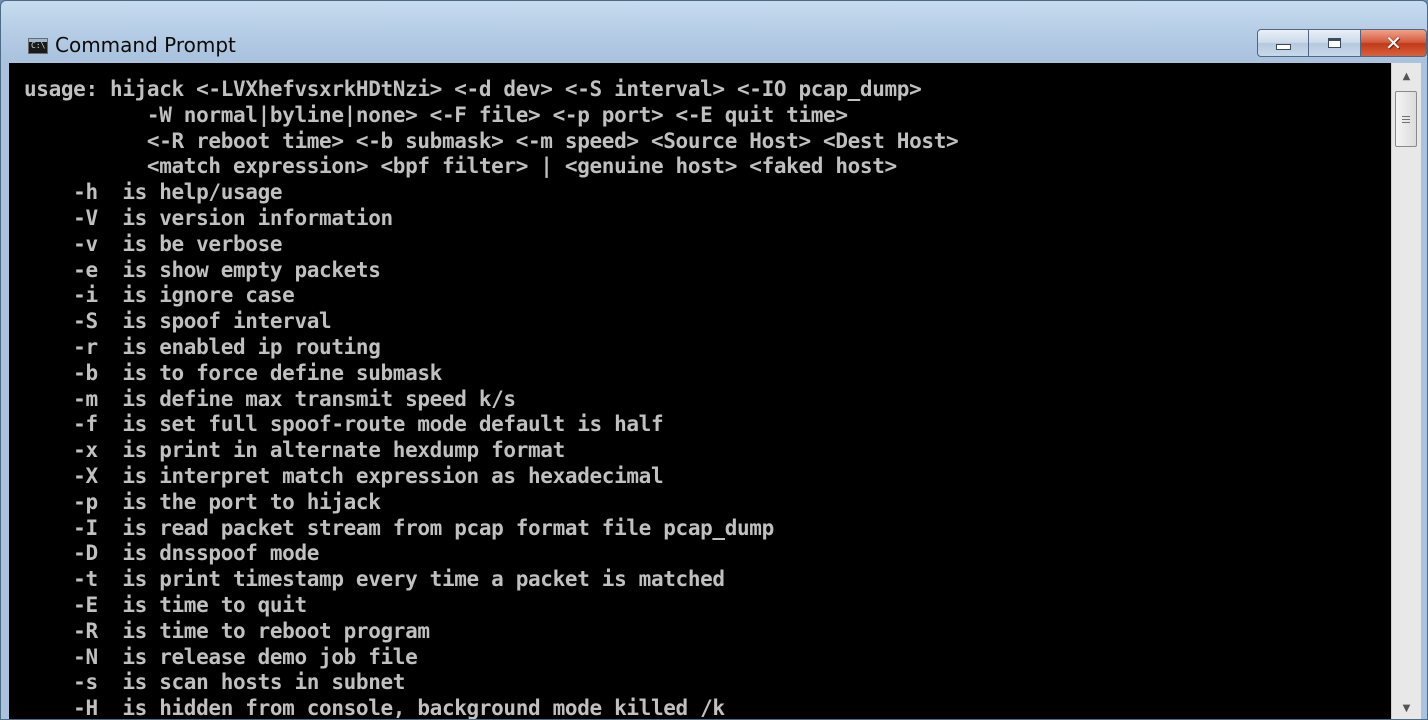 The image size is (1428, 720). I want to click on title-bar: C:\ Command Prompt ✕, so click(714, 32).